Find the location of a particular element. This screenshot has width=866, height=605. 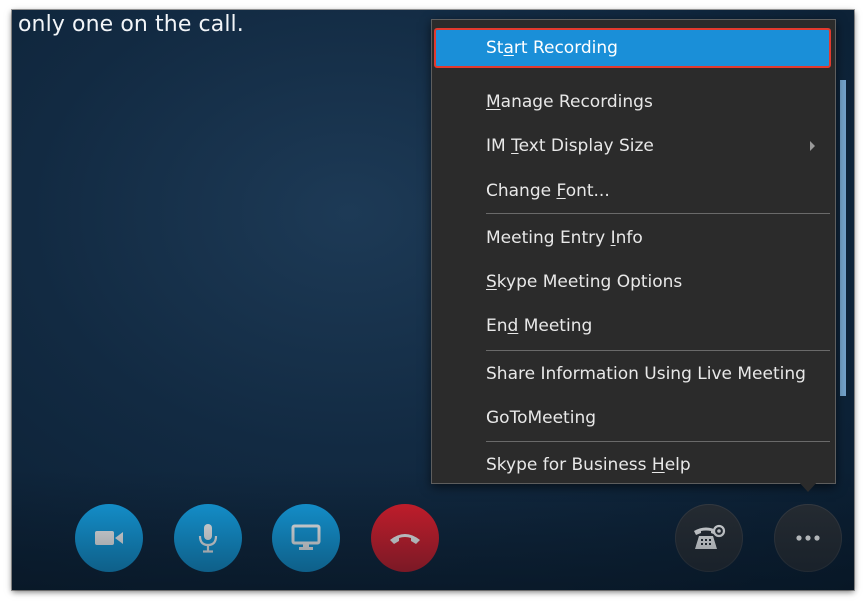

hang-up-button is located at coordinates (405, 538).